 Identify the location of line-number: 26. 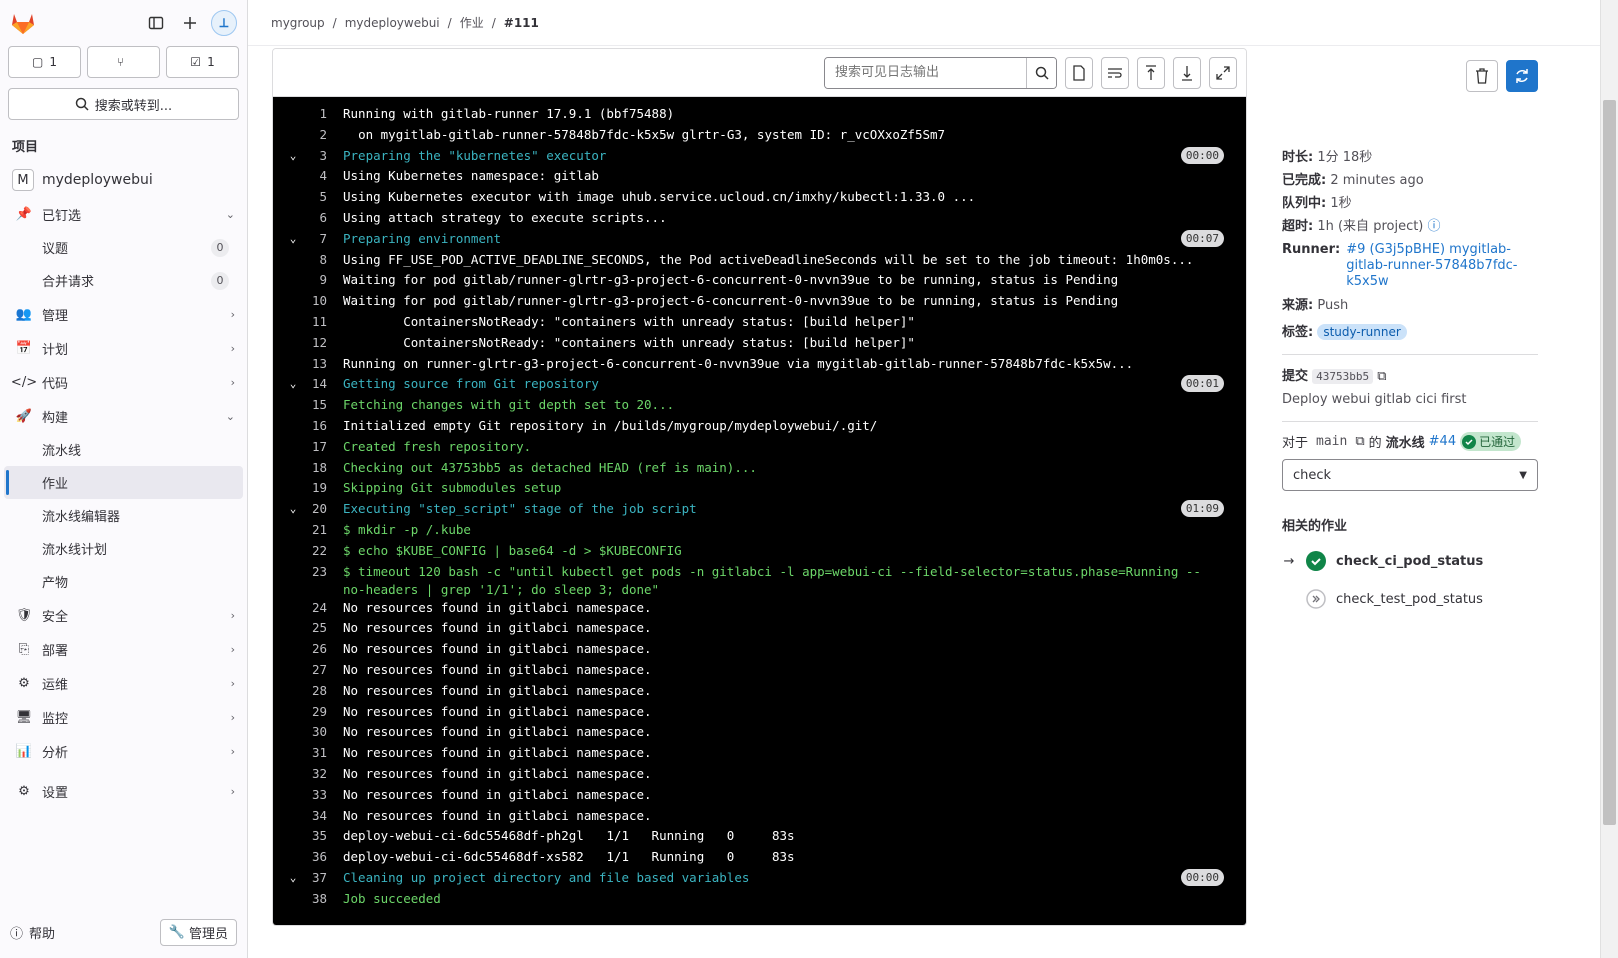
(323, 650).